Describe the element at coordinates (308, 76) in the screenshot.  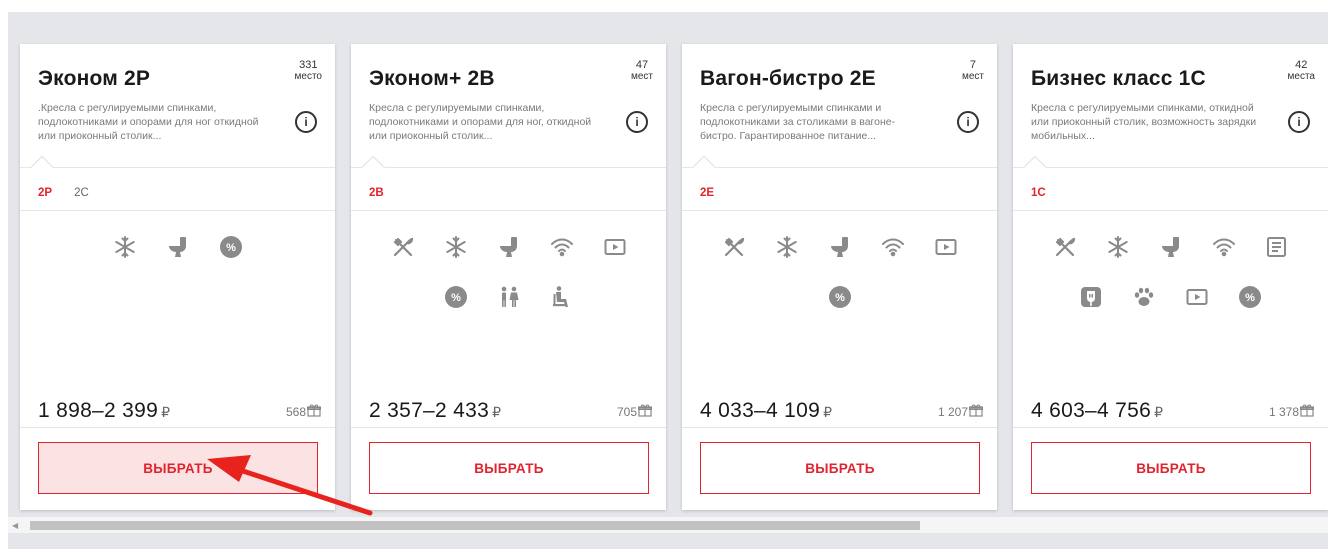
I see `seats-unit: место` at that location.